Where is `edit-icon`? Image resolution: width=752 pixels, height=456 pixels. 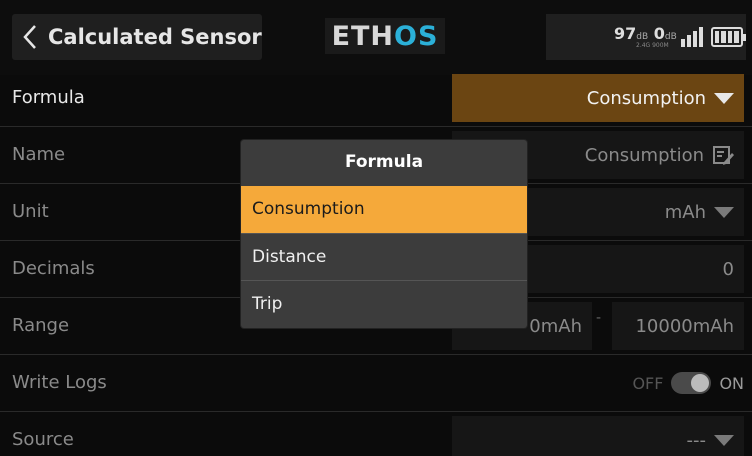
edit-icon is located at coordinates (723, 155).